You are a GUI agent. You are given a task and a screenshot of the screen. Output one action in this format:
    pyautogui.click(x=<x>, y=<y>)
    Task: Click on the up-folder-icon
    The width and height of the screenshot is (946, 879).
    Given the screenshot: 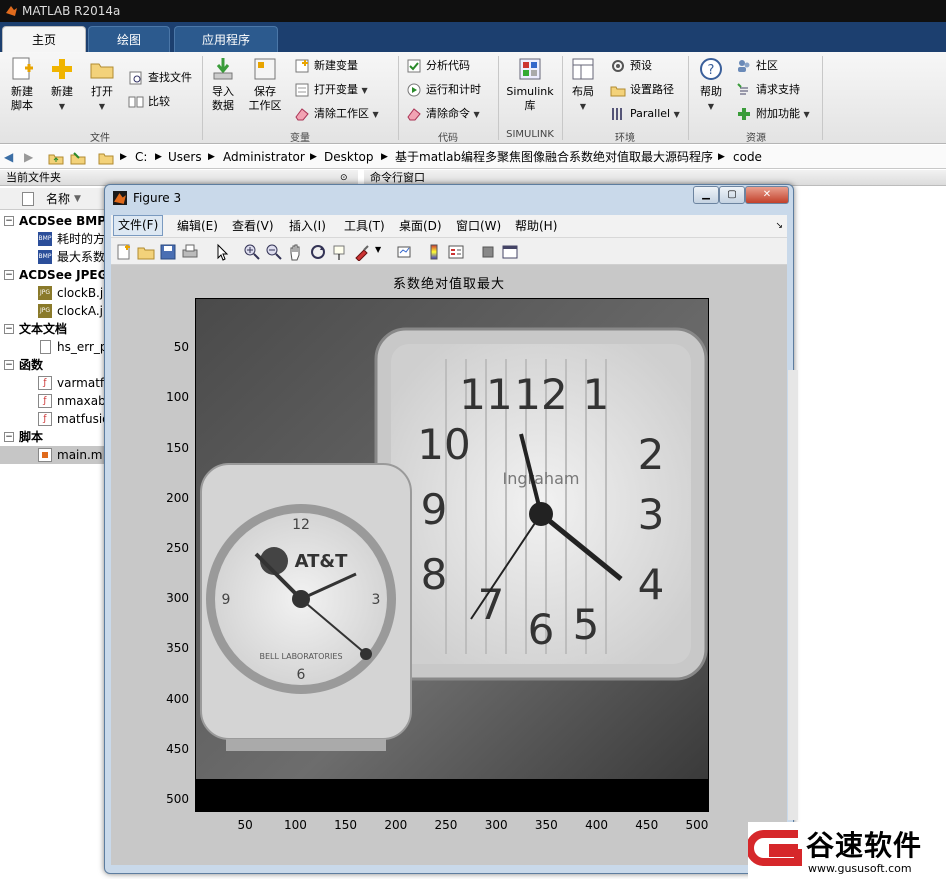 What is the action you would take?
    pyautogui.click(x=56, y=157)
    